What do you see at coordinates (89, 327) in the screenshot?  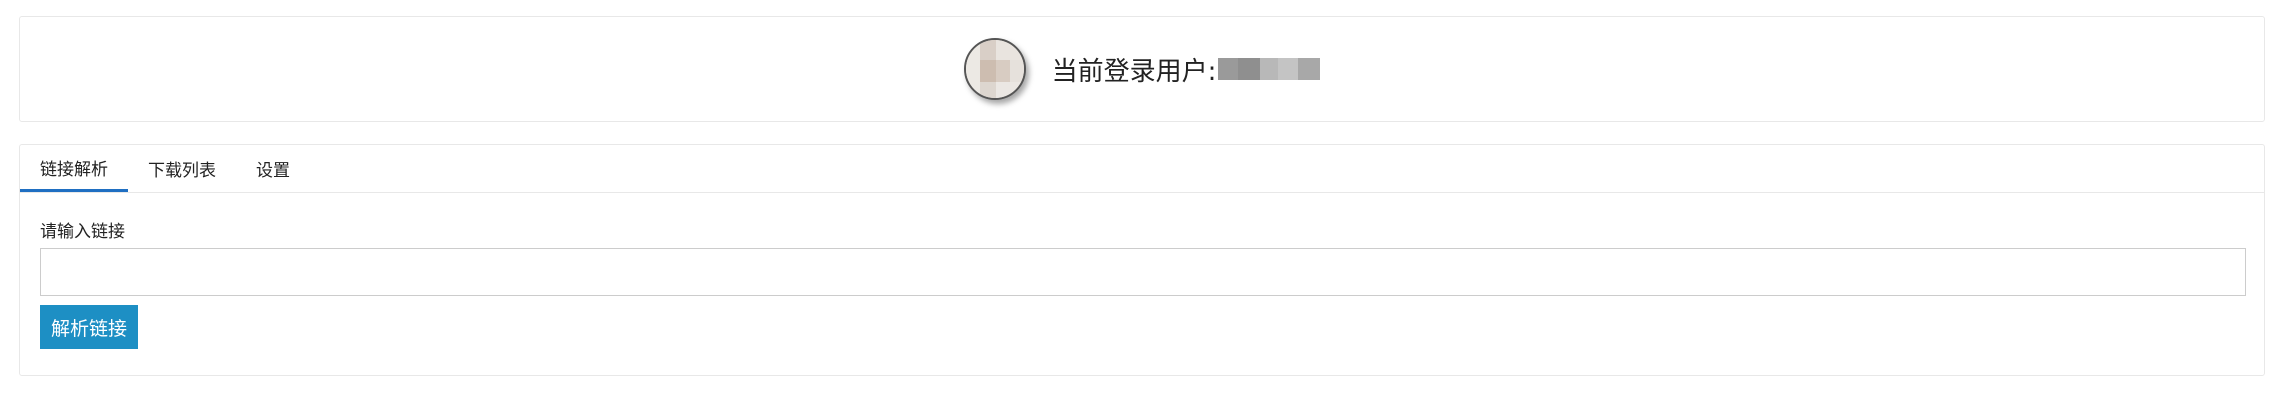 I see `parse-link-button: 解析链接` at bounding box center [89, 327].